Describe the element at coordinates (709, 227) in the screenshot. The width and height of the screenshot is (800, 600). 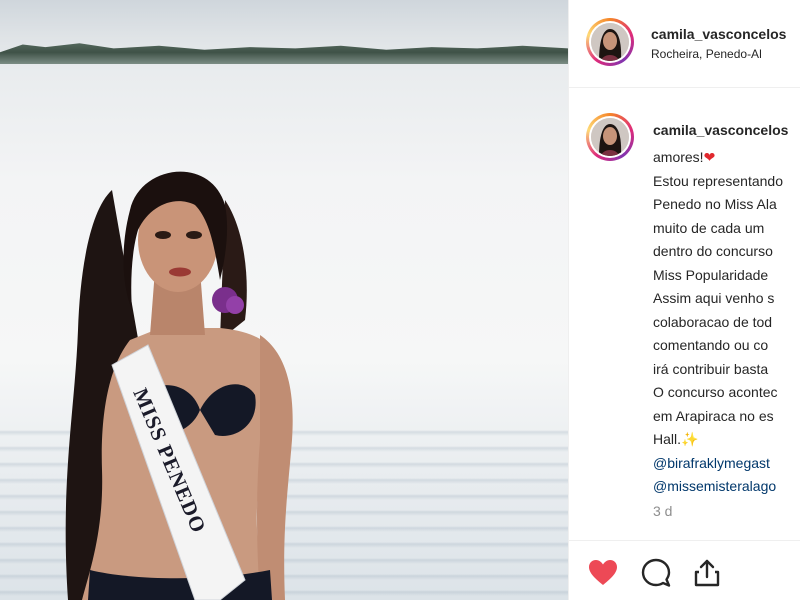
I see `caption-line: muito de cada um` at that location.